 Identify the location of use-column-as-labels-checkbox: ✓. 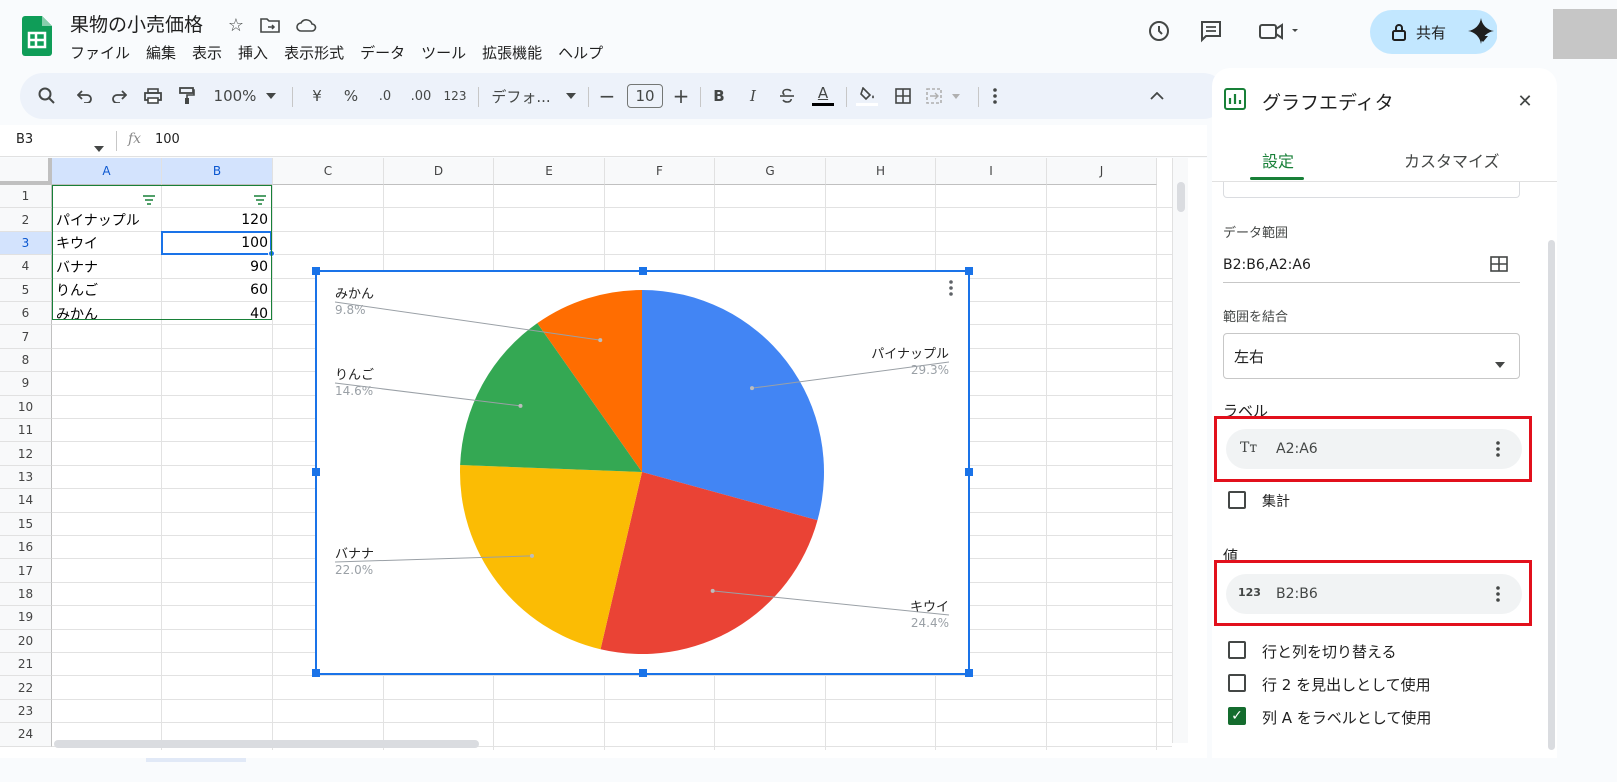
(1237, 716).